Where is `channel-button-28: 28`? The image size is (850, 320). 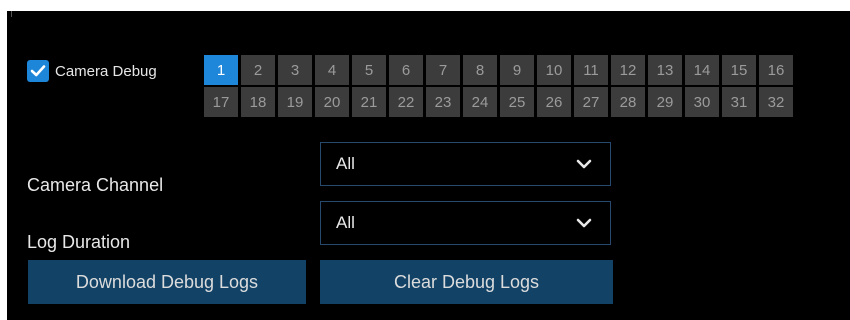 channel-button-28: 28 is located at coordinates (628, 102).